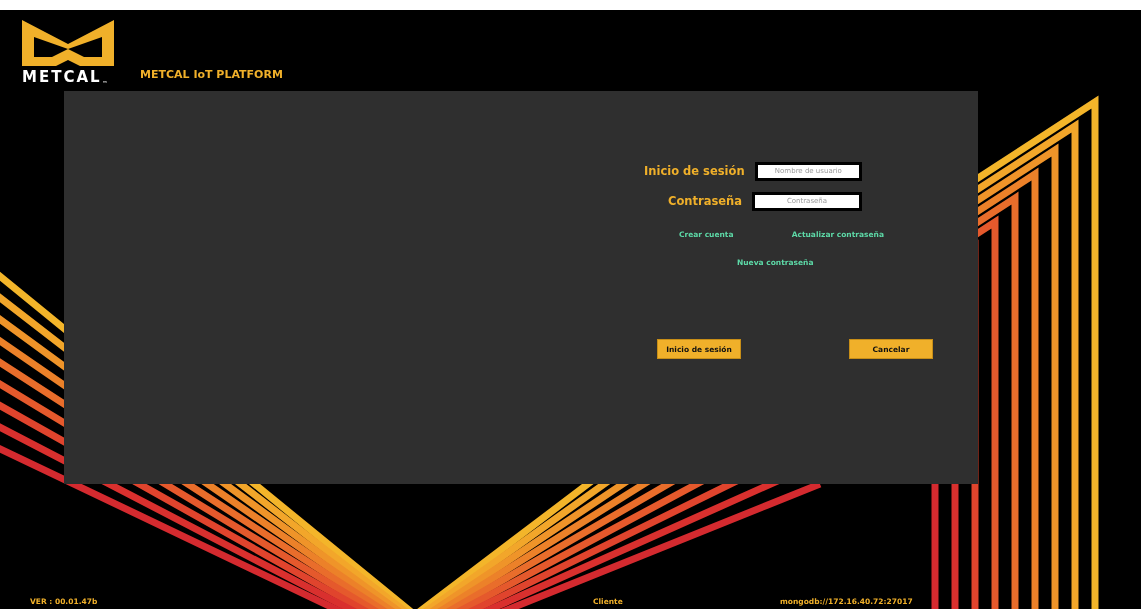 The image size is (1141, 609). What do you see at coordinates (694, 171) in the screenshot?
I see `field-label: Inicio de sesión` at bounding box center [694, 171].